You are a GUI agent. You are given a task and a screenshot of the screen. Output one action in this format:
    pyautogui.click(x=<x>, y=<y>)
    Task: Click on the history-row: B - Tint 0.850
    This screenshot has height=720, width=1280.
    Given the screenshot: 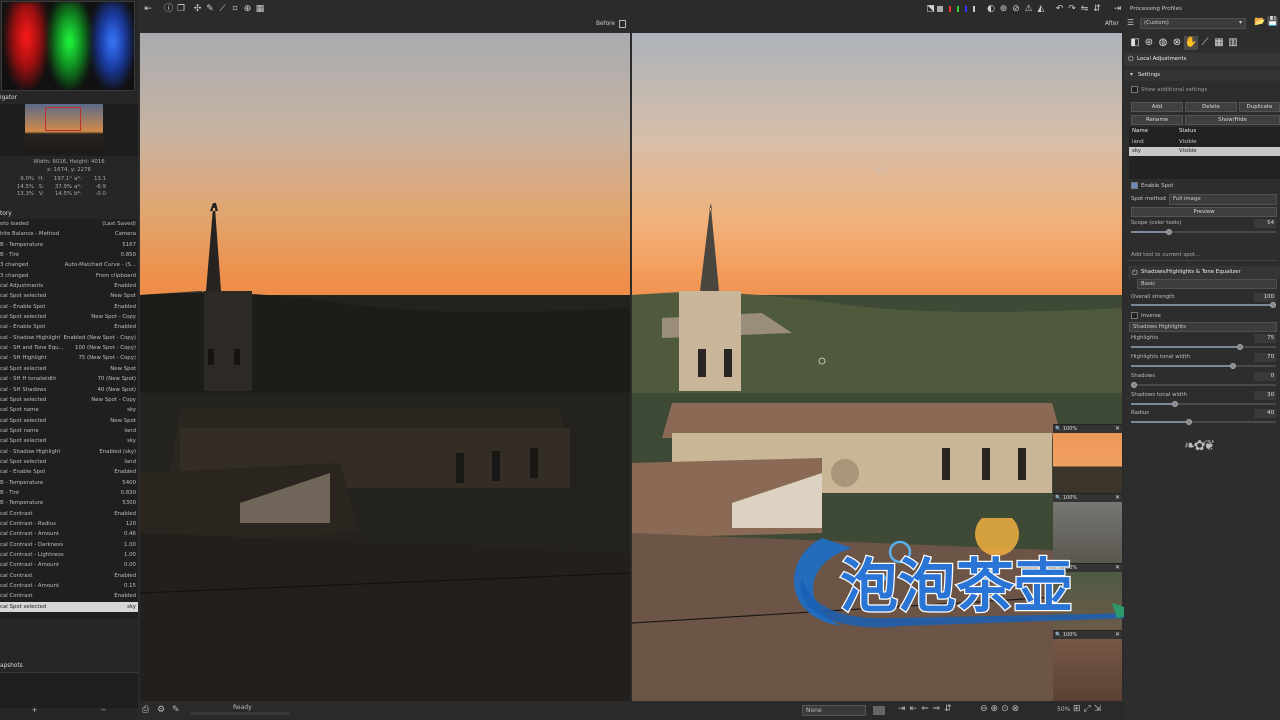 What is the action you would take?
    pyautogui.click(x=69, y=255)
    